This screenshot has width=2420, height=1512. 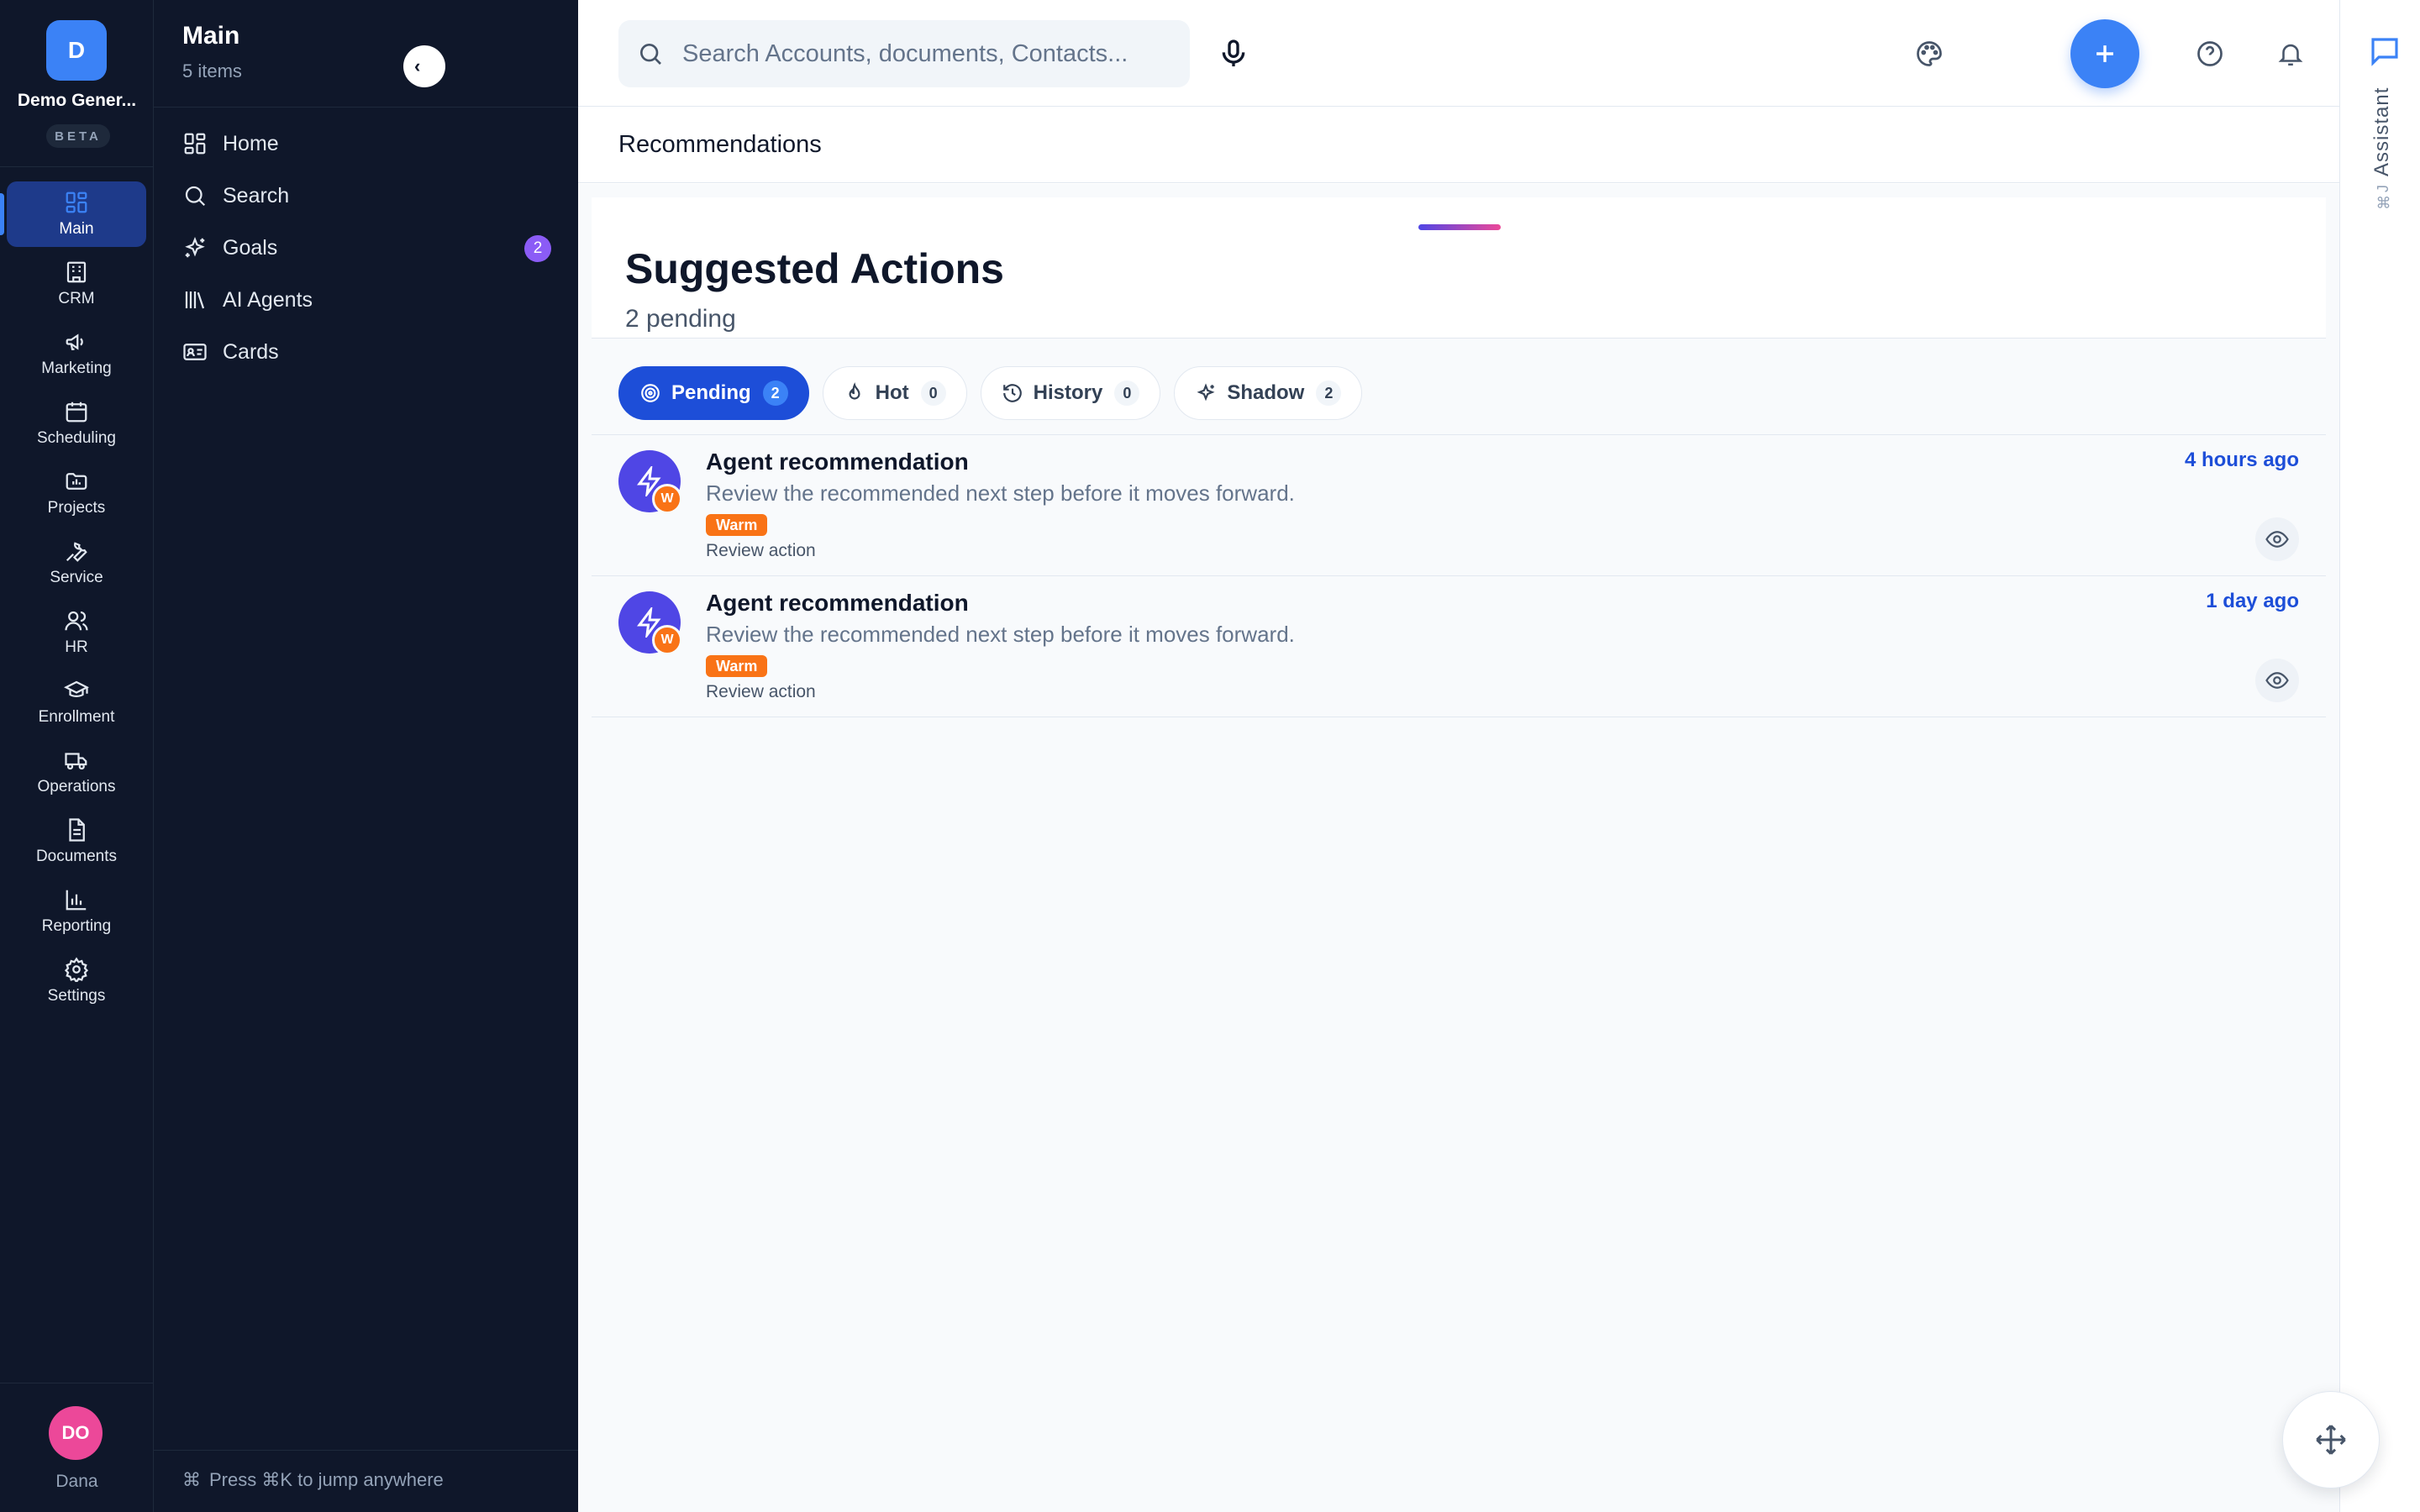 I want to click on sidebar-item-search: Search, so click(x=366, y=196).